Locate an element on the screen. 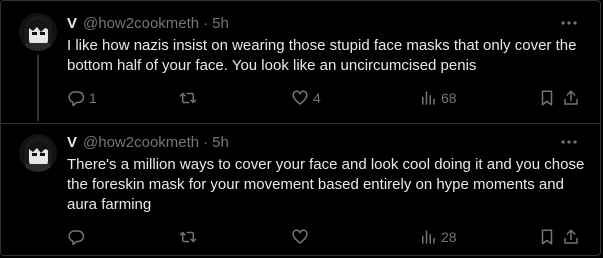 The height and width of the screenshot is (258, 603). tweet-actions: 1 4 68 is located at coordinates (323, 98).